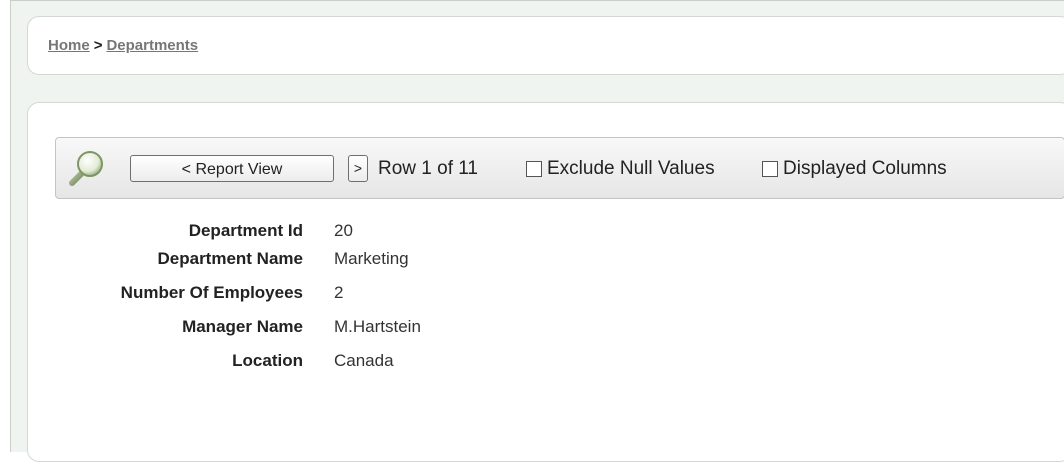 Image resolution: width=1064 pixels, height=463 pixels. I want to click on breadcrumb-home-link: Home, so click(69, 45).